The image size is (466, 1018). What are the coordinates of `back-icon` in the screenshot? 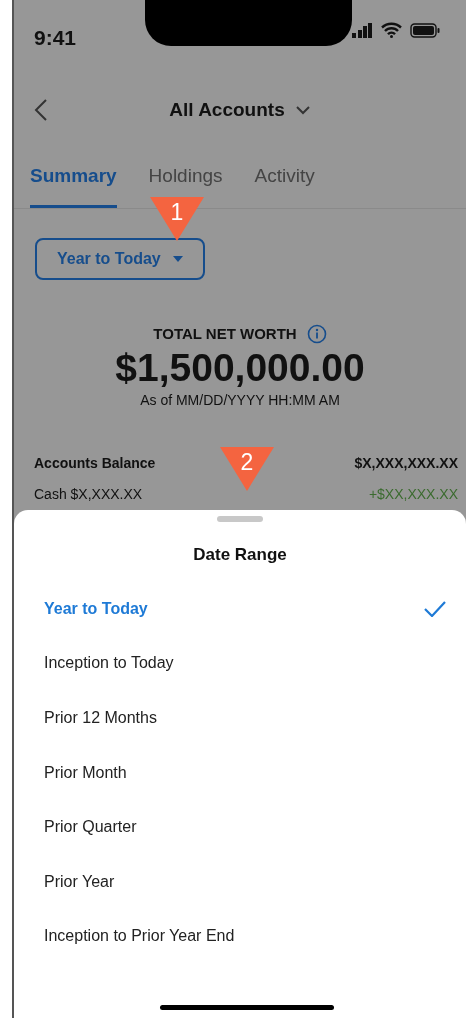 It's located at (41, 110).